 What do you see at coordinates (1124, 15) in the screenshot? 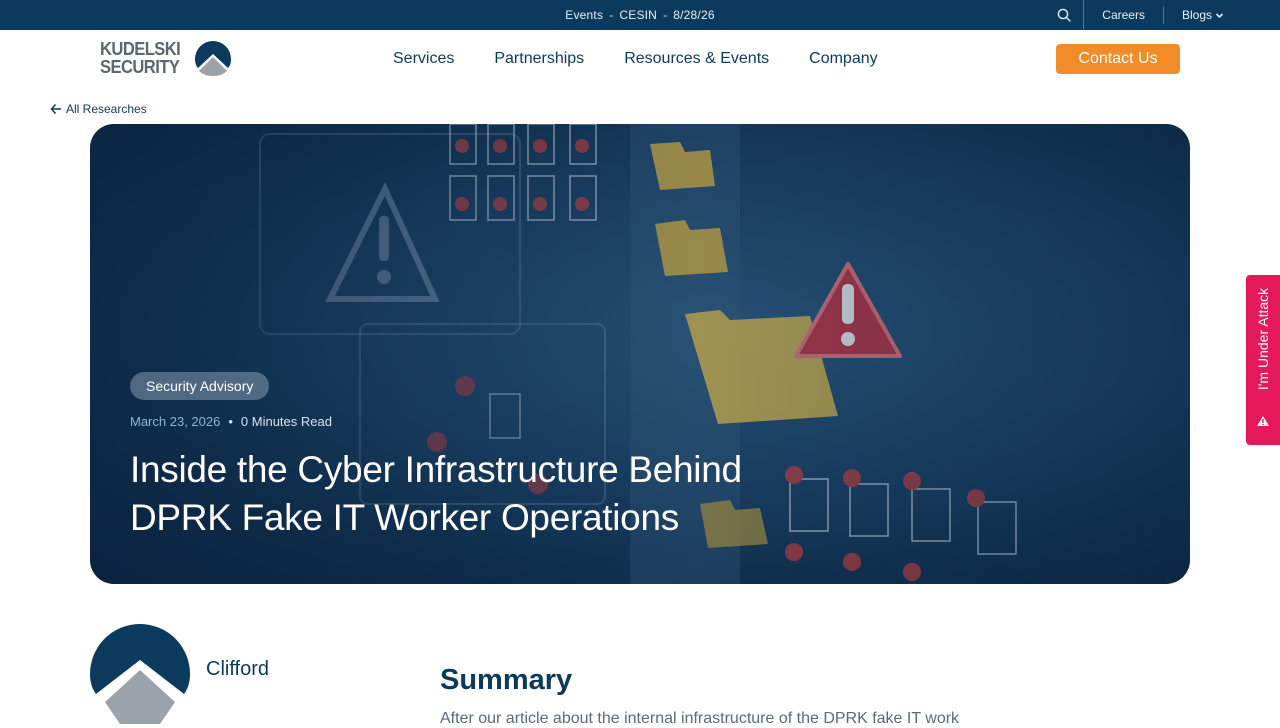
I see `careers-link: Careers` at bounding box center [1124, 15].